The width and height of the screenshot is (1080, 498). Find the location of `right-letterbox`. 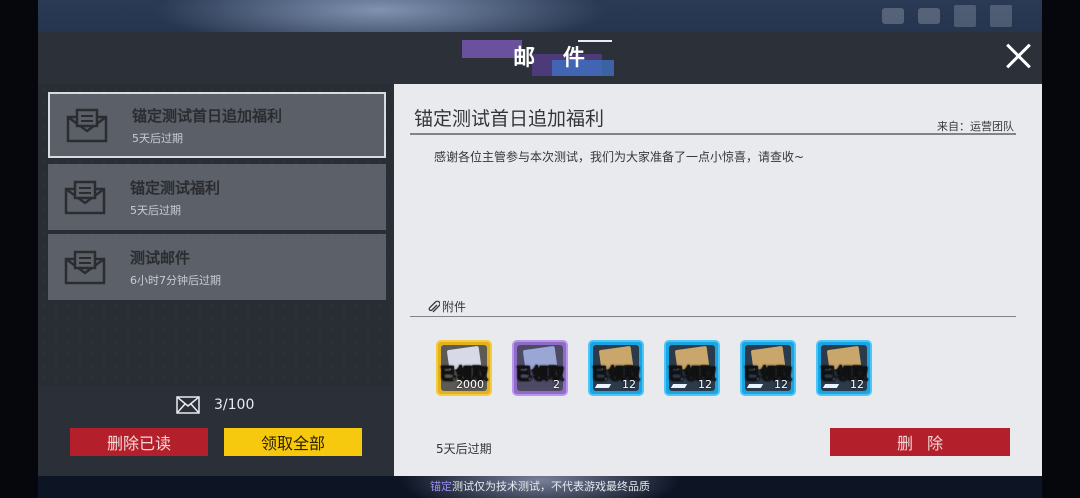

right-letterbox is located at coordinates (1061, 249).